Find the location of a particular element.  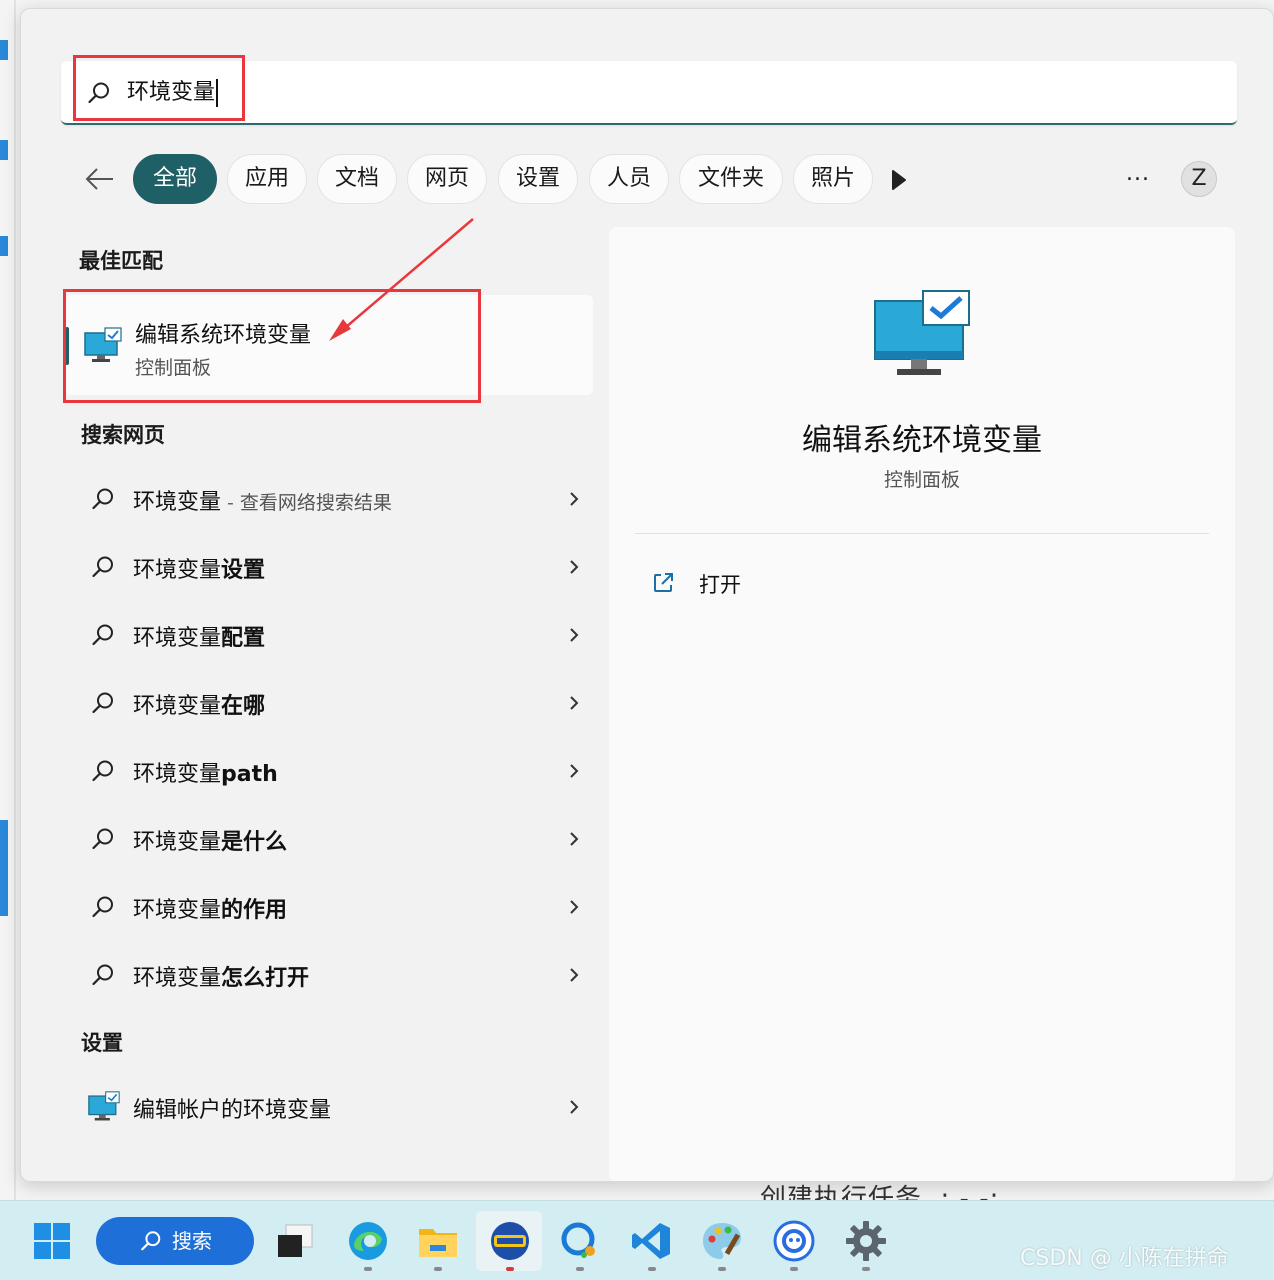

row-bold: 设置 is located at coordinates (243, 570).